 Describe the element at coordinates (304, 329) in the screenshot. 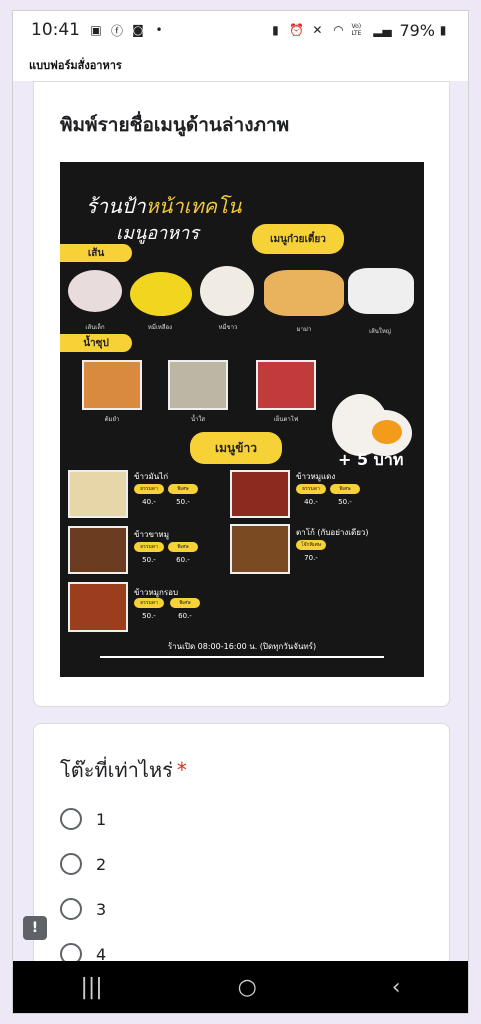

I see `noodle-label: มาม่า` at that location.